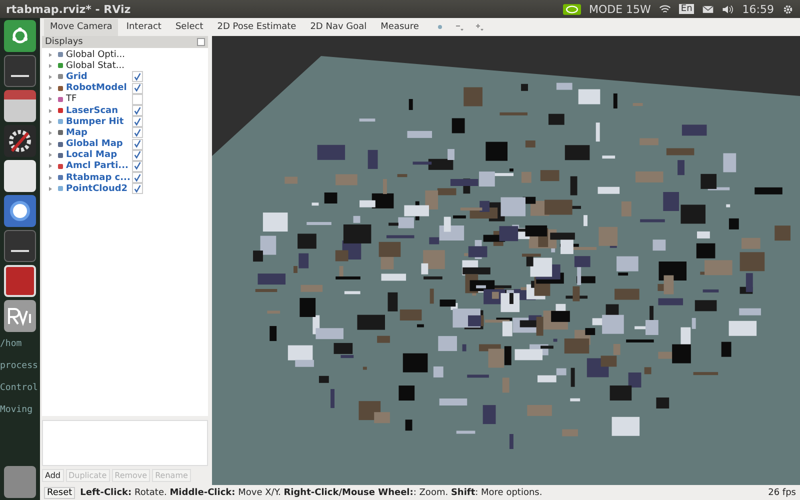 The image size is (800, 500). I want to click on terminal-text: Moving, so click(17, 410).